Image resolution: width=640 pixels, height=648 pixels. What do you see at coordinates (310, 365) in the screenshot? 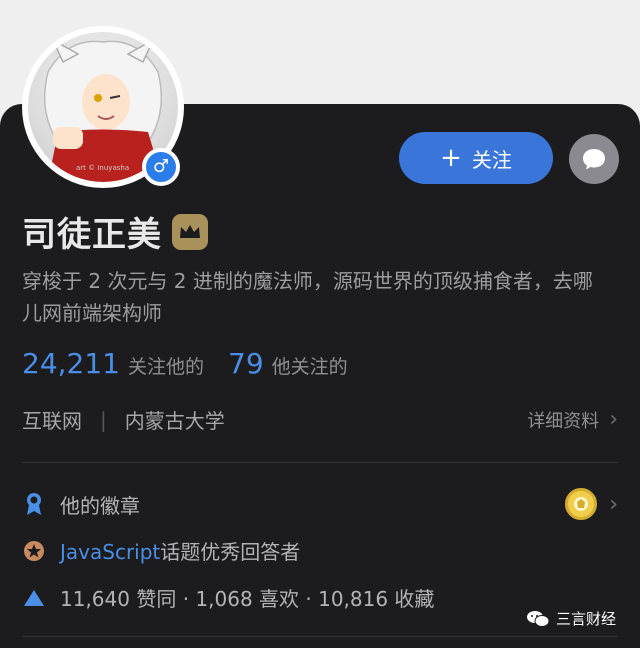
I see `following-label: 他关注的` at bounding box center [310, 365].